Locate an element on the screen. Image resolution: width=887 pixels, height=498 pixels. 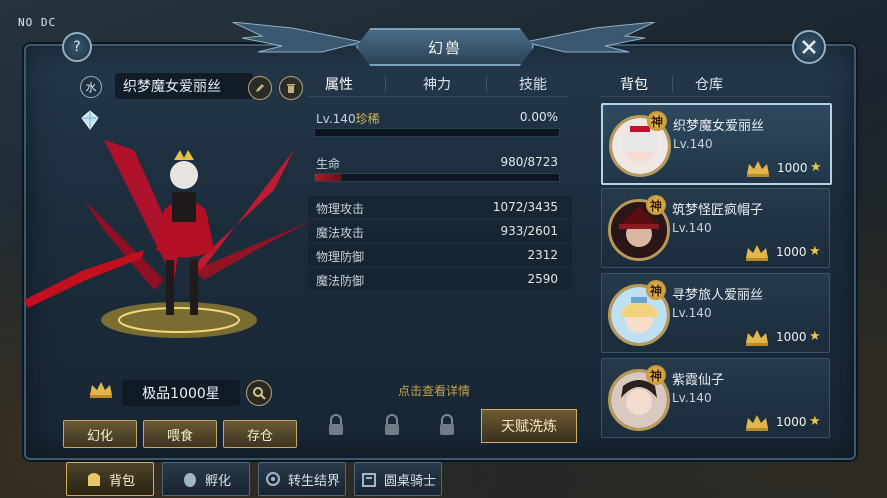
physical-defense-label: 物理防御 is located at coordinates (340, 257).